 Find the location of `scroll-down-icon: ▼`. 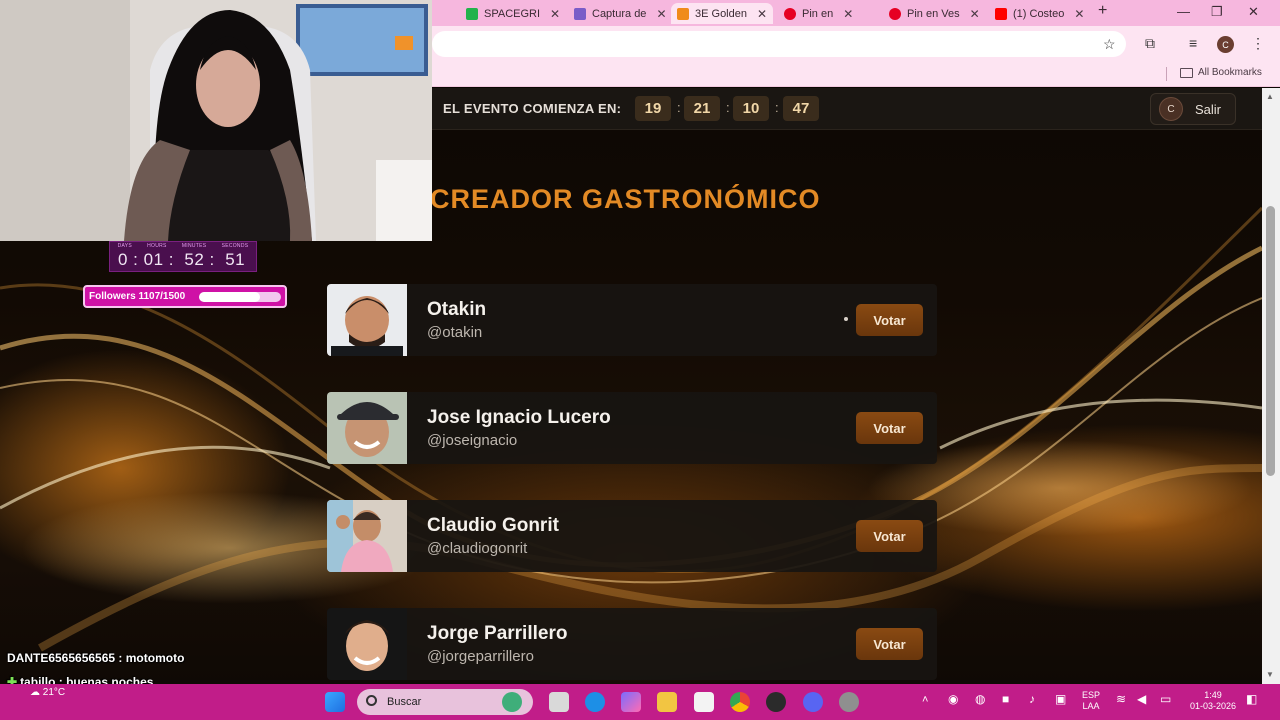

scroll-down-icon: ▼ is located at coordinates (1270, 674).